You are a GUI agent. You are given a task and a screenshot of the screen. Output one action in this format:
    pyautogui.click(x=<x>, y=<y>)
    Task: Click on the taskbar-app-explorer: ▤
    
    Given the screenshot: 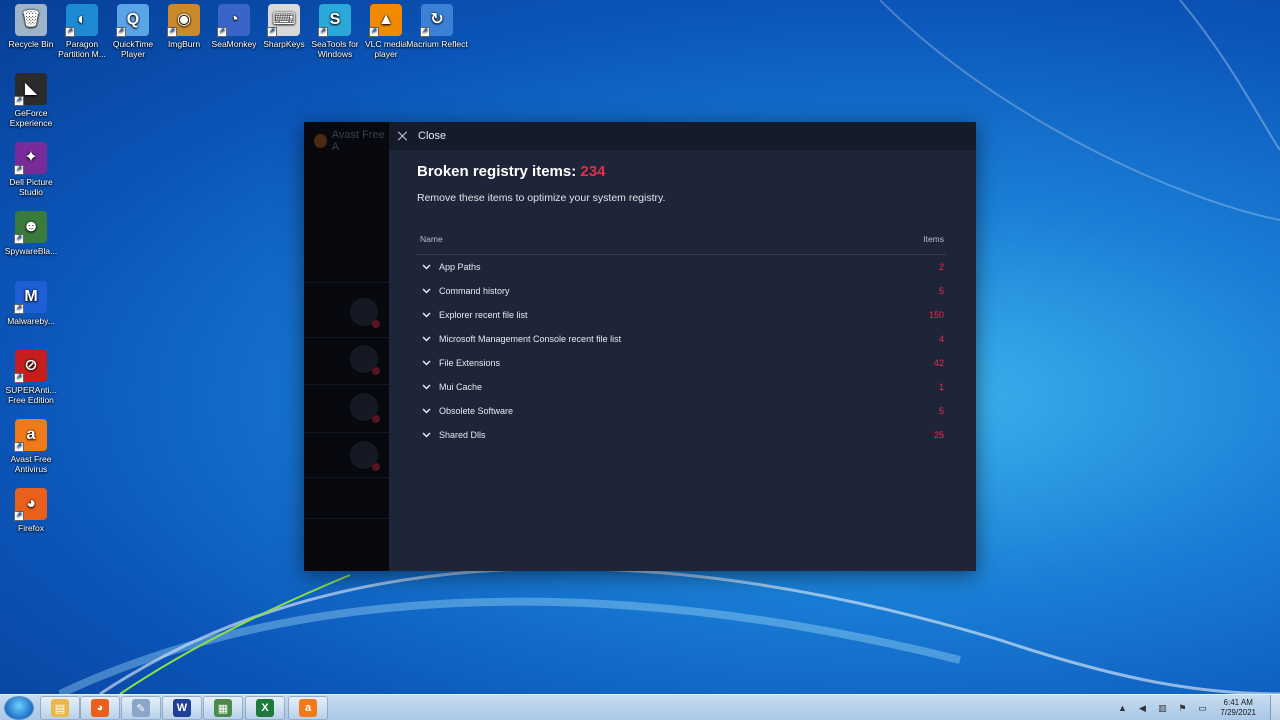 What is the action you would take?
    pyautogui.click(x=60, y=708)
    